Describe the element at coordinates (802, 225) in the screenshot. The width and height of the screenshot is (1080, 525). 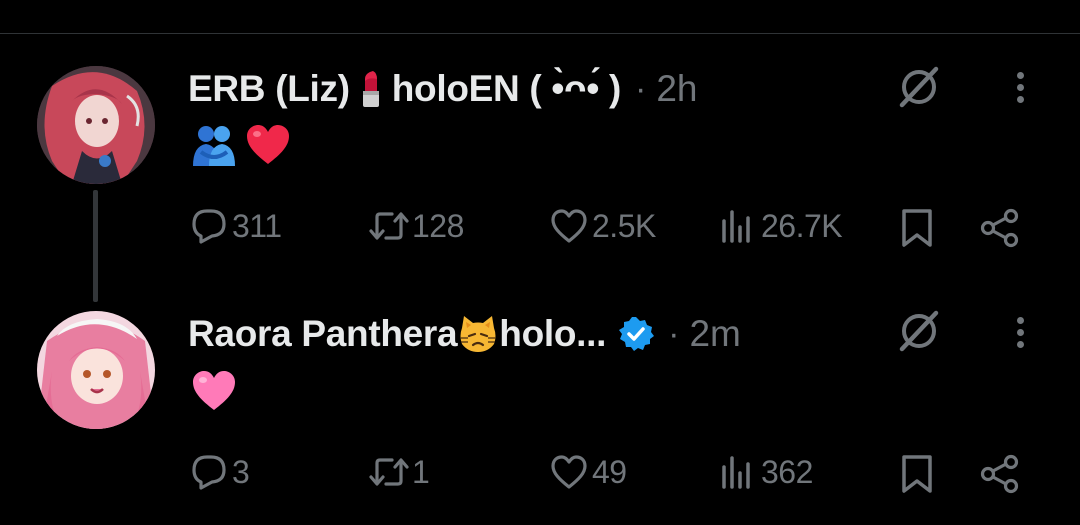
I see `view-count: 26.7K` at that location.